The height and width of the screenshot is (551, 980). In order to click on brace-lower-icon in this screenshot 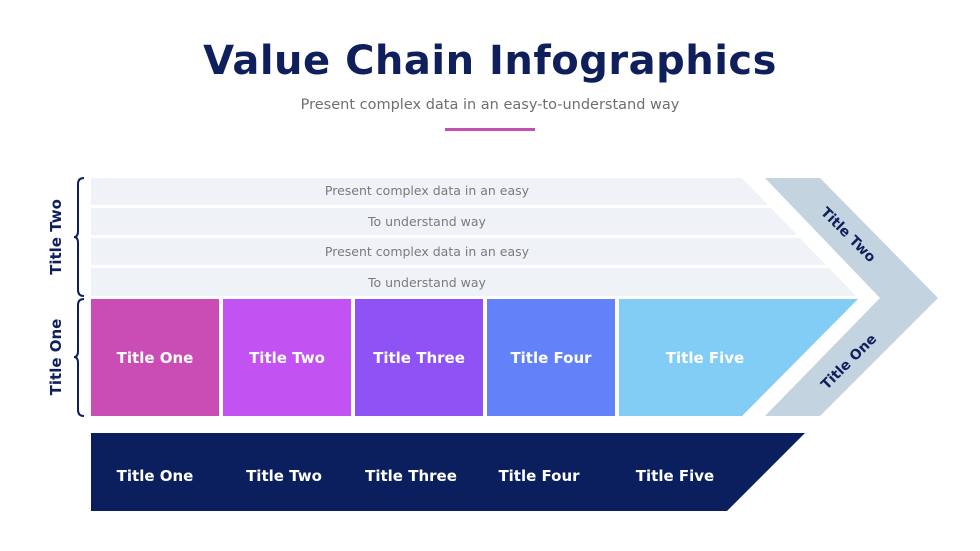, I will do `click(79, 357)`.